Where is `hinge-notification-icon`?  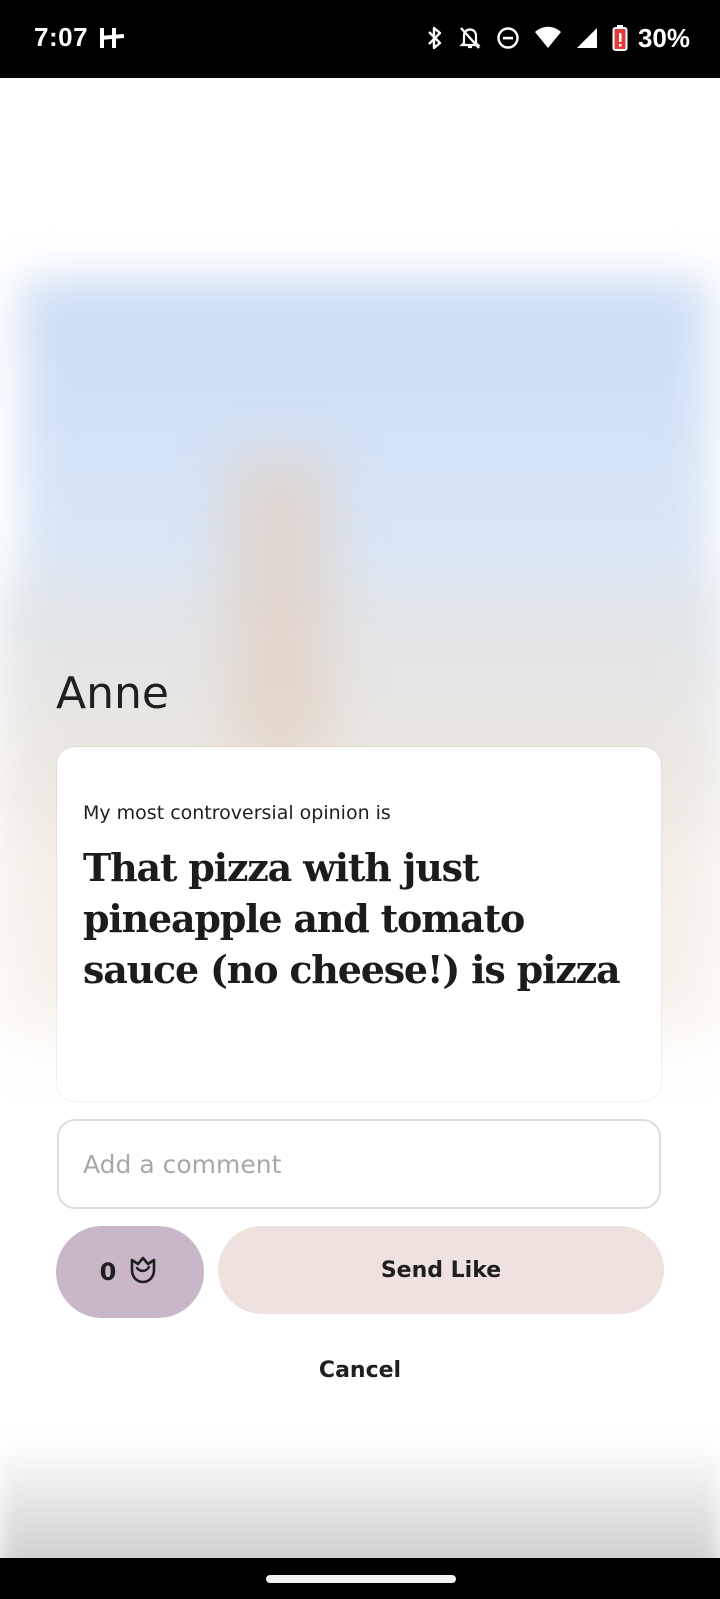
hinge-notification-icon is located at coordinates (111, 40).